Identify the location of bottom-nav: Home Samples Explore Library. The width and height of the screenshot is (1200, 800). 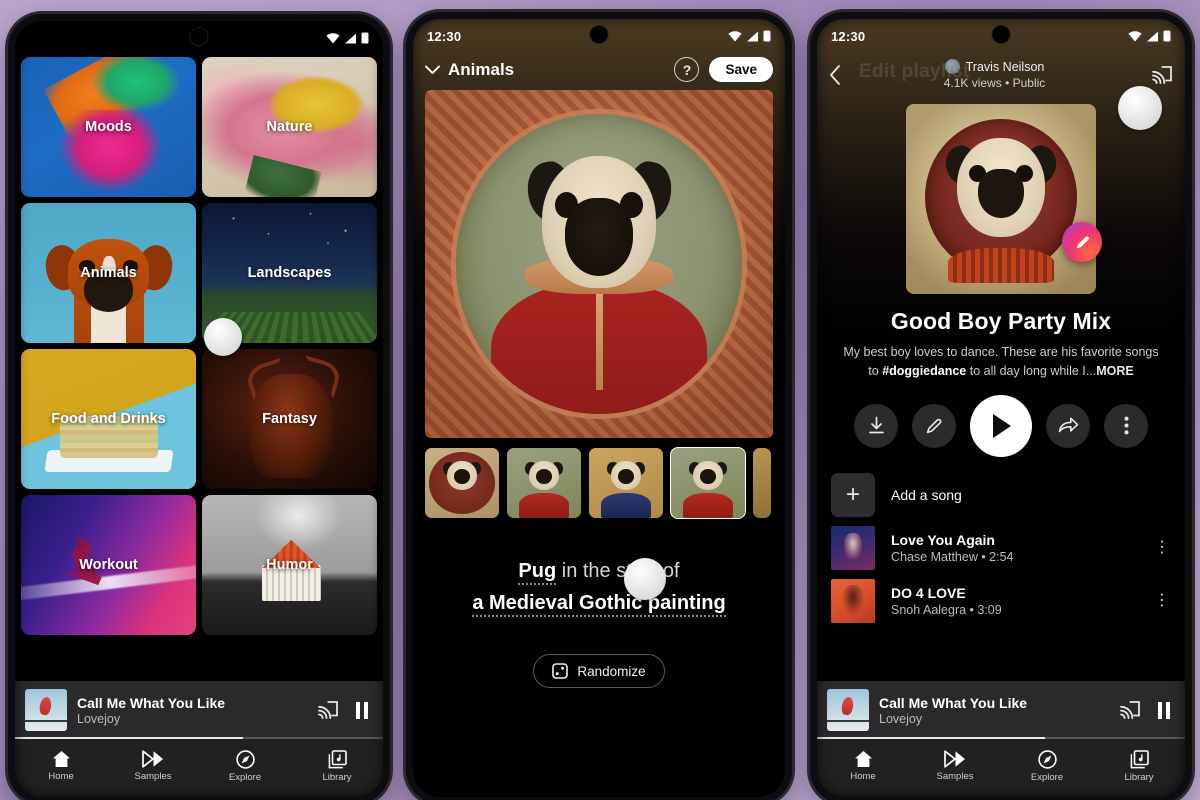
(1001, 768).